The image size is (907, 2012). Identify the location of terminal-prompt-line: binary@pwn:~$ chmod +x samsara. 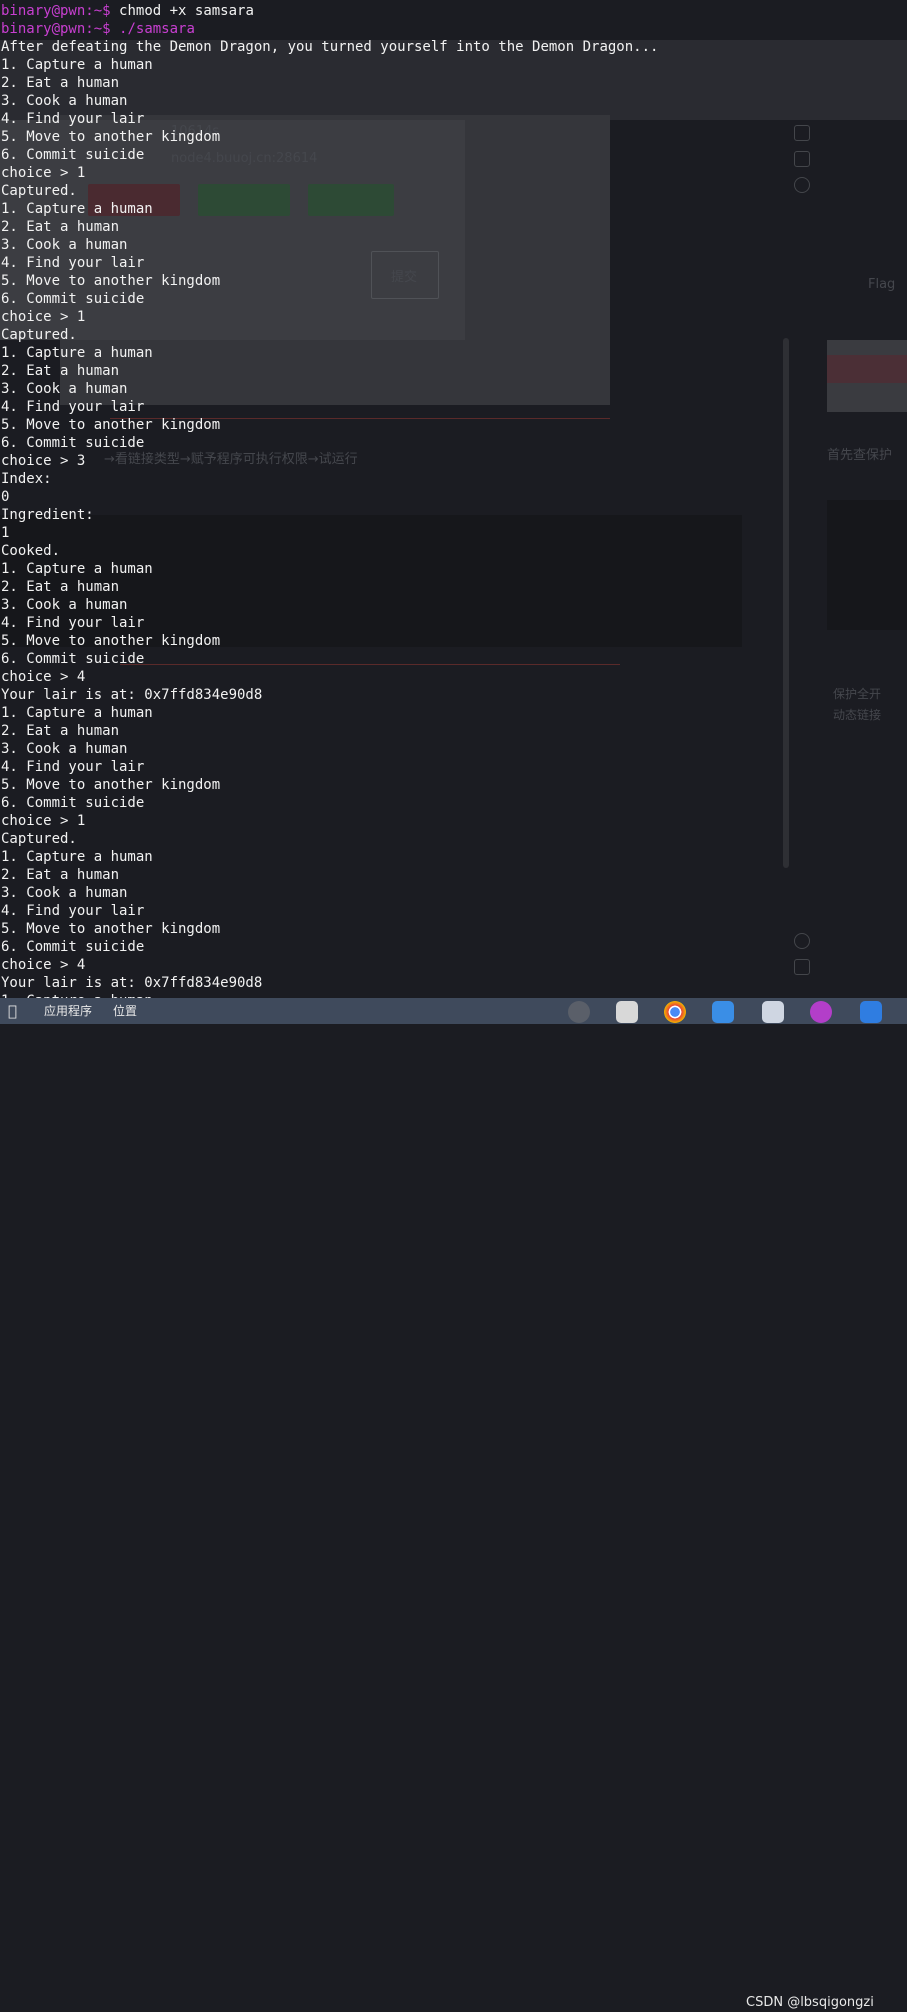
(329, 11).